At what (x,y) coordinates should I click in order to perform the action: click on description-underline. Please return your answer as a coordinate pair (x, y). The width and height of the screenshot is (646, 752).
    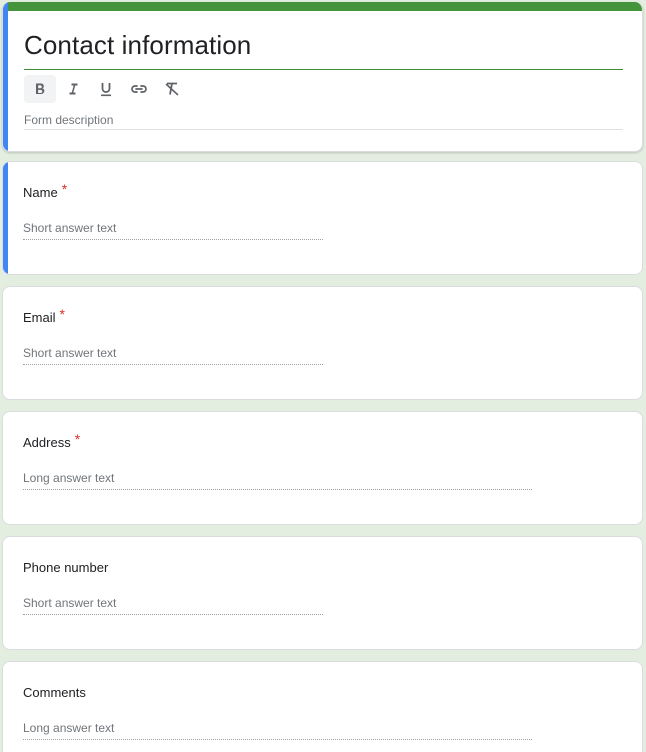
    Looking at the image, I should click on (323, 129).